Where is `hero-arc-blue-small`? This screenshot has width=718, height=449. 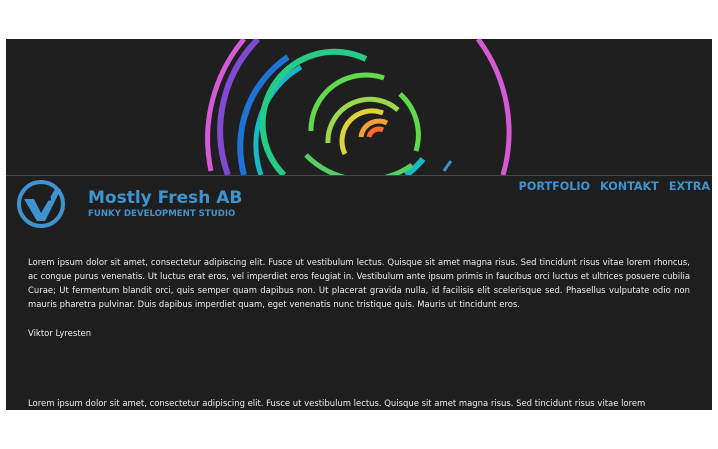 hero-arc-blue-small is located at coordinates (447, 166).